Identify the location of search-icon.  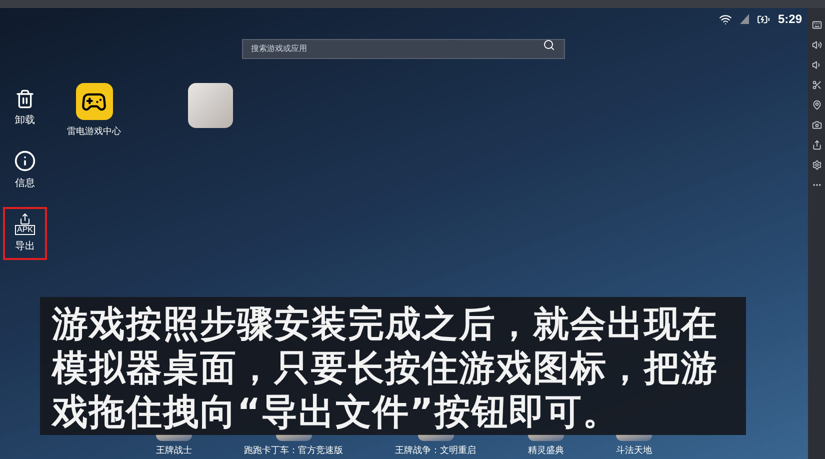
(549, 45).